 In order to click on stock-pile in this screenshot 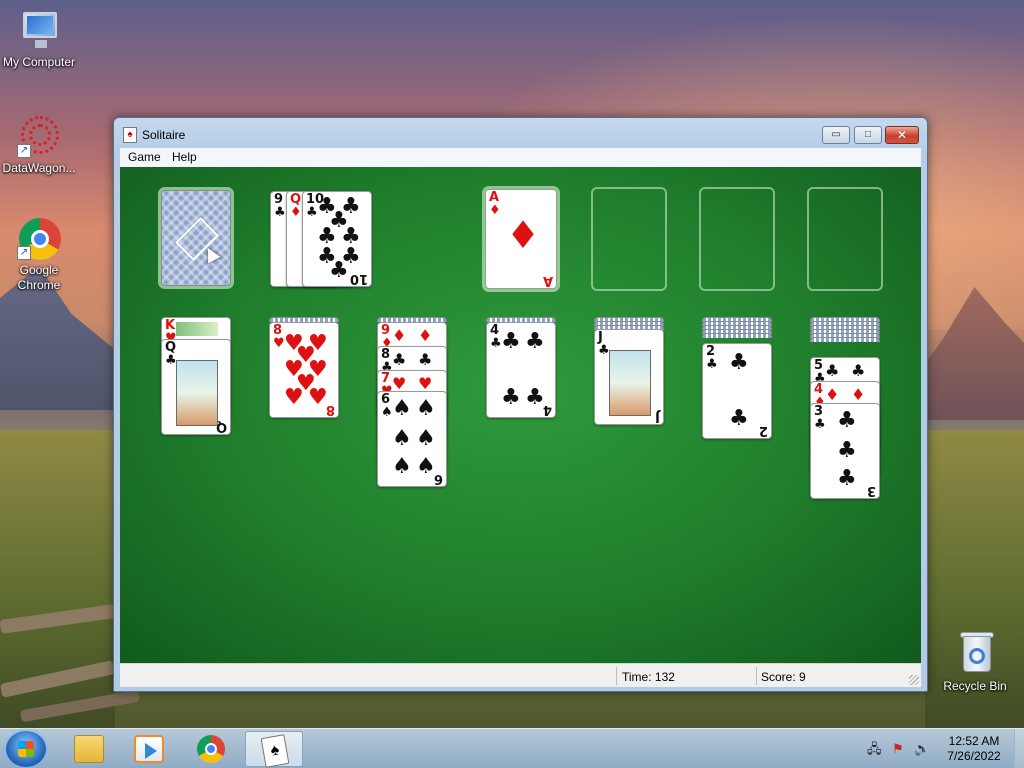, I will do `click(196, 238)`.